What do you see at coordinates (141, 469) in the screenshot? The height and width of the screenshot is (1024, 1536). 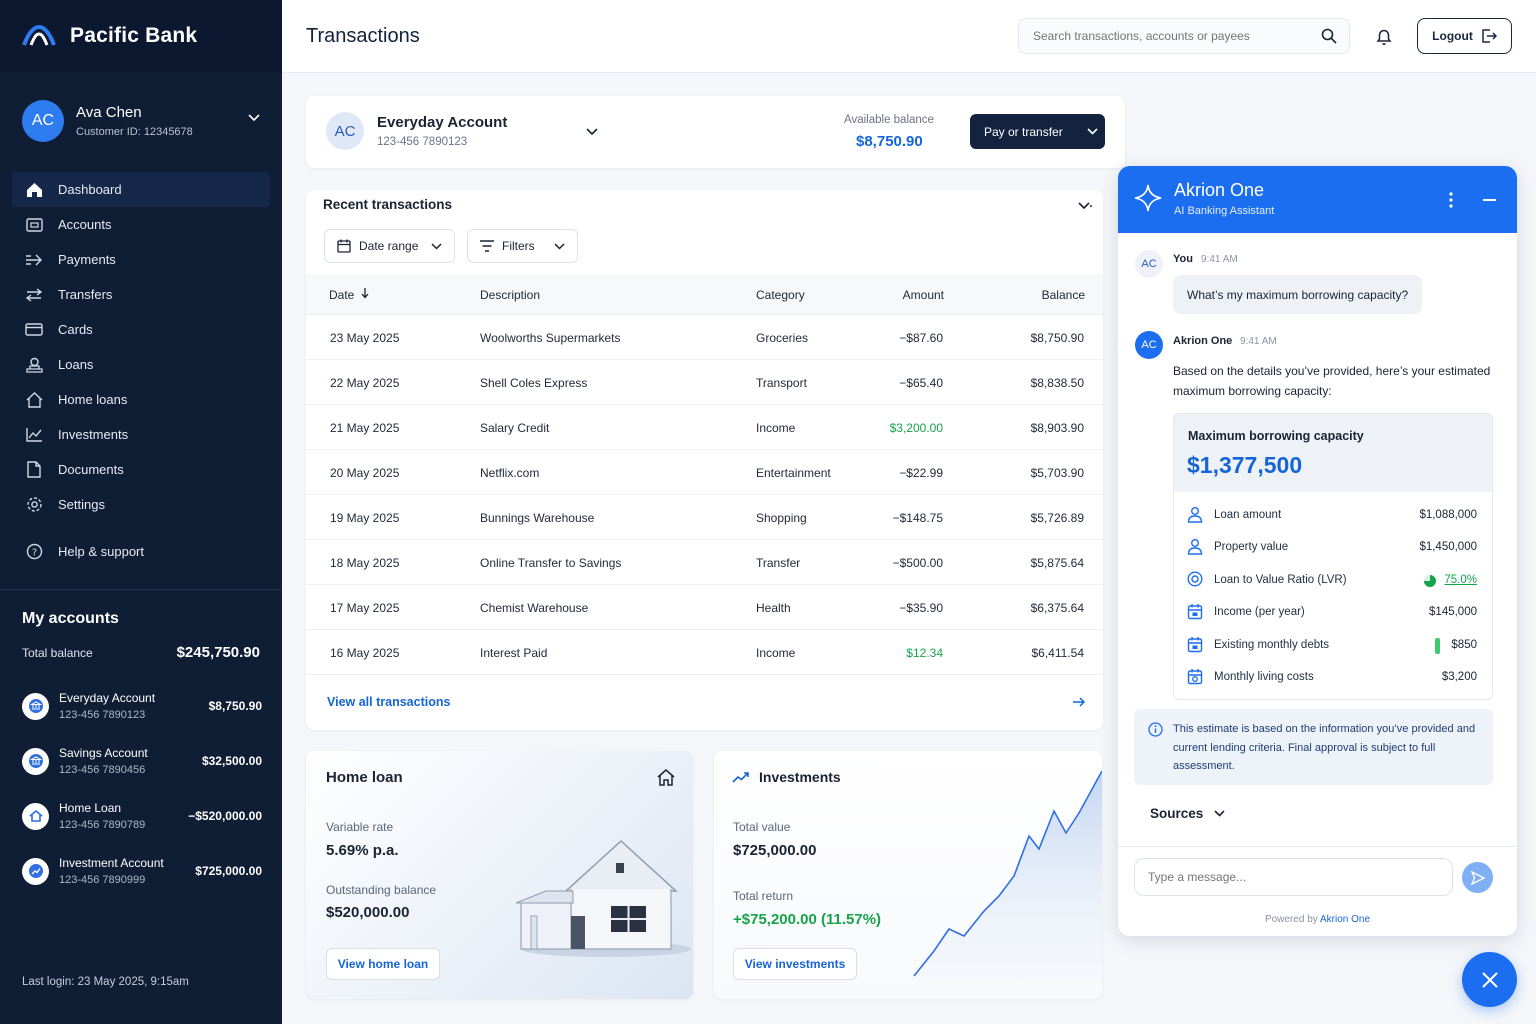 I see `sidebar-item-documents: Documents` at bounding box center [141, 469].